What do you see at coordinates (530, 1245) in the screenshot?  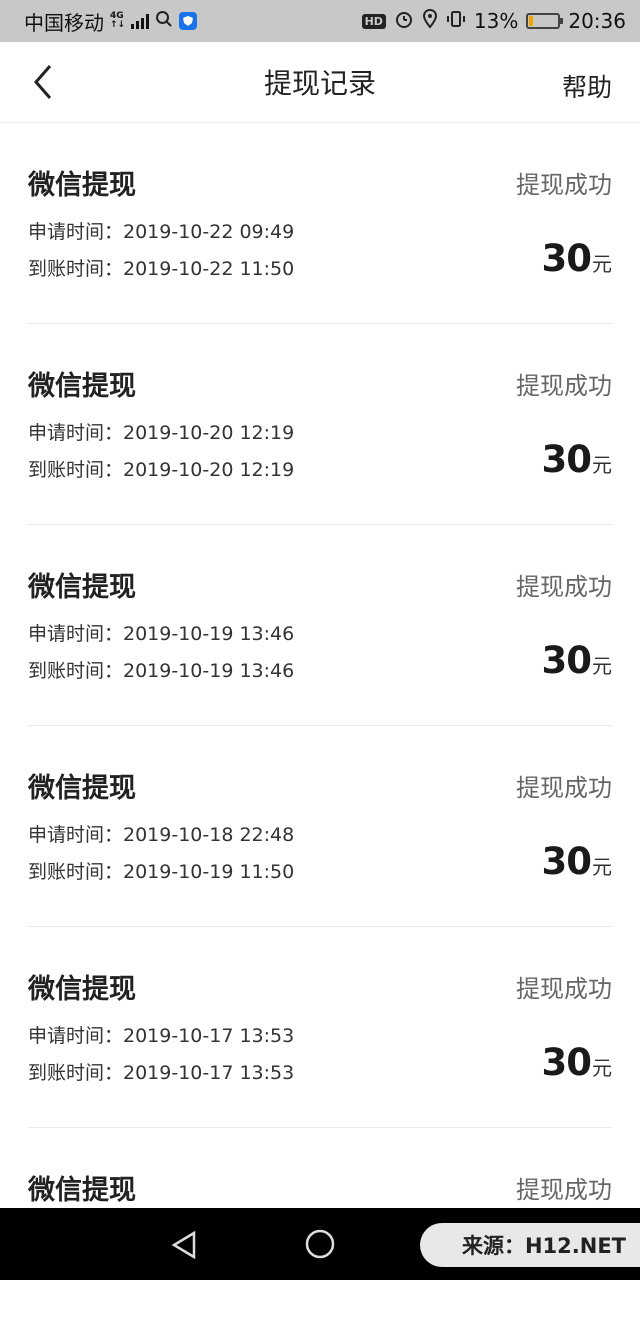 I see `watermark: 来源：H12.NET` at bounding box center [530, 1245].